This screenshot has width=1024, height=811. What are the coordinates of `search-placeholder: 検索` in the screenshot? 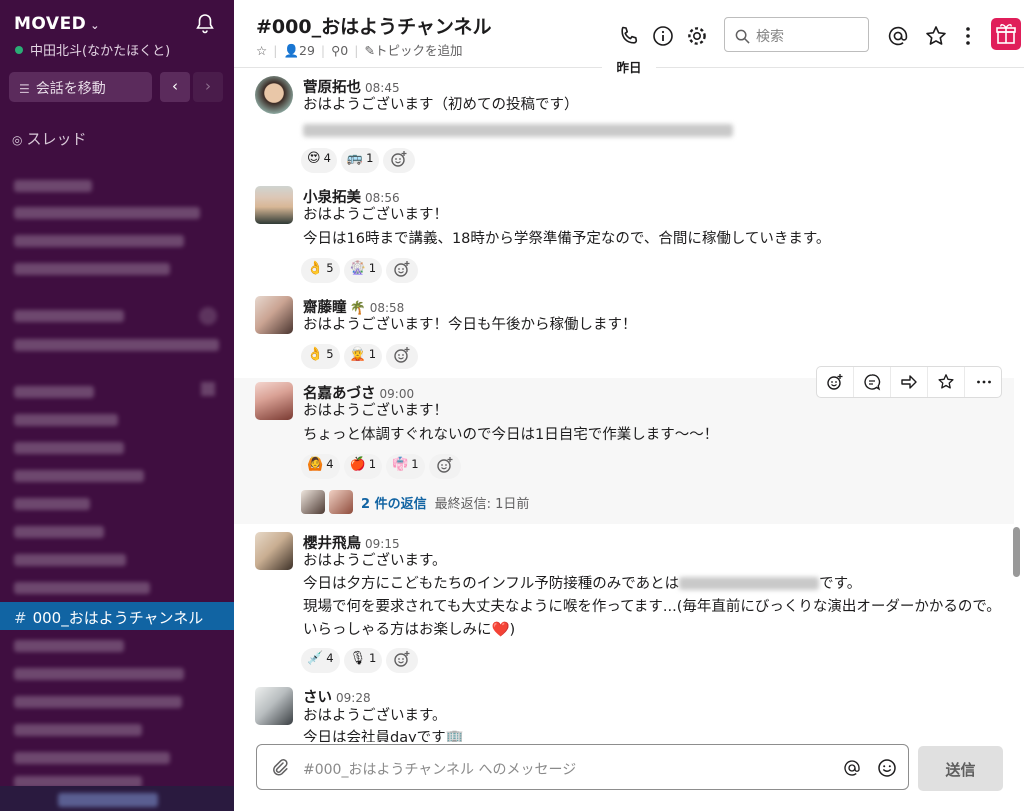 It's located at (770, 37).